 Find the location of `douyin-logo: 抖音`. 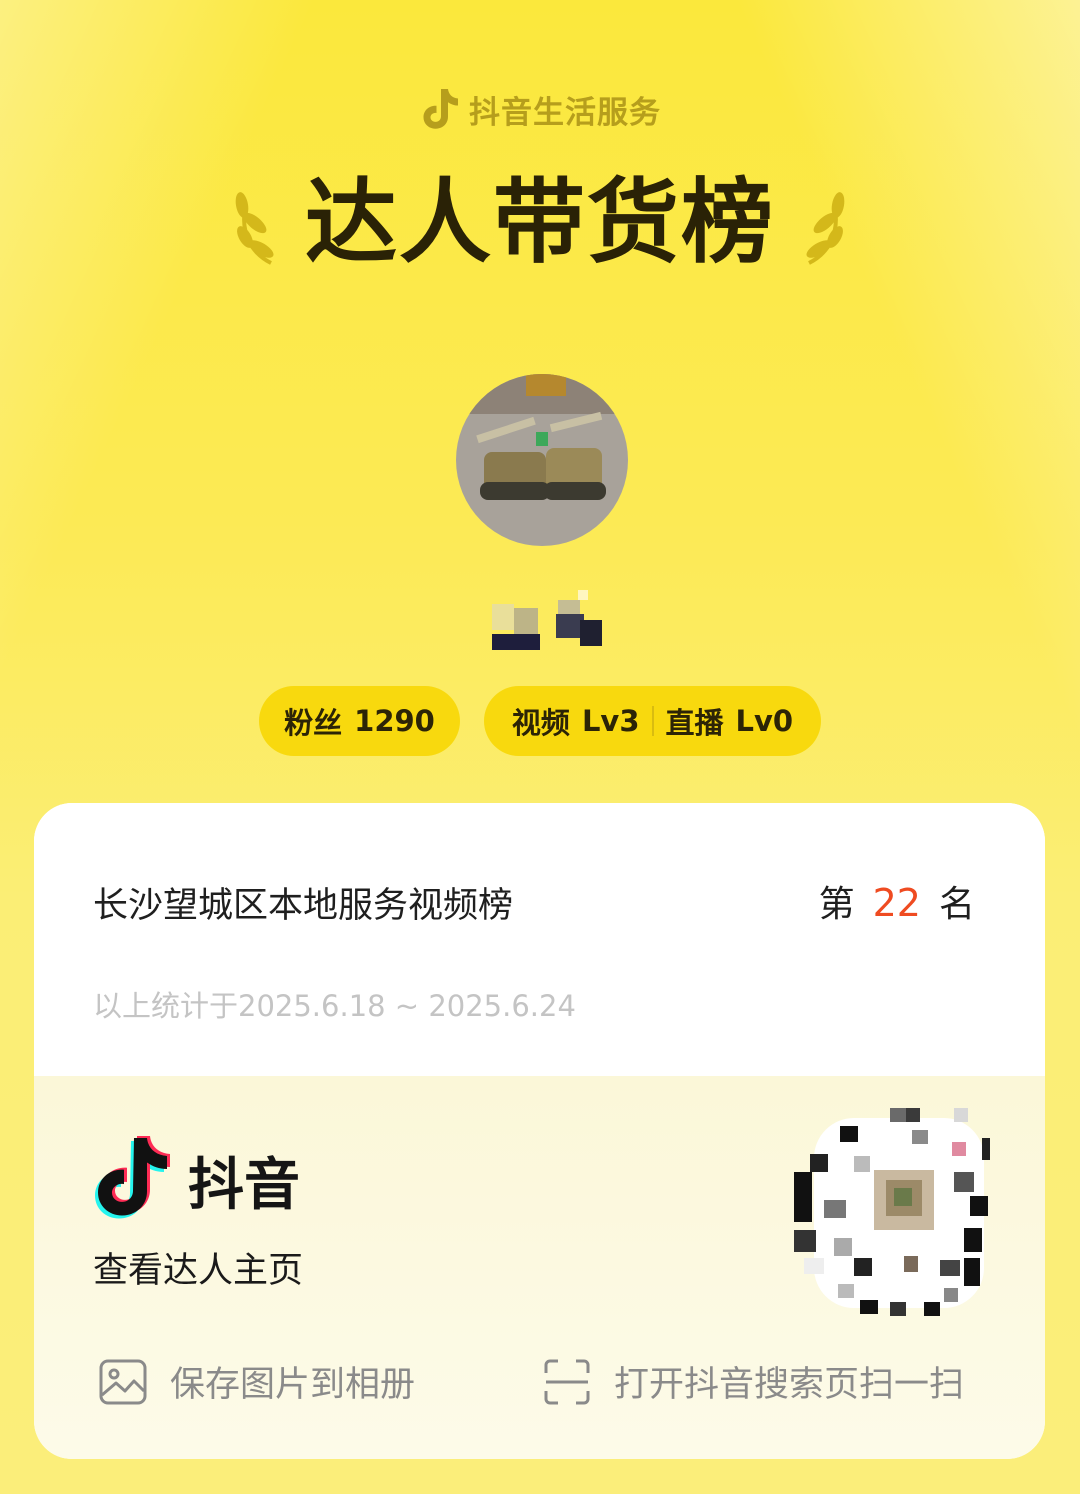

douyin-logo: 抖音 is located at coordinates (196, 1180).